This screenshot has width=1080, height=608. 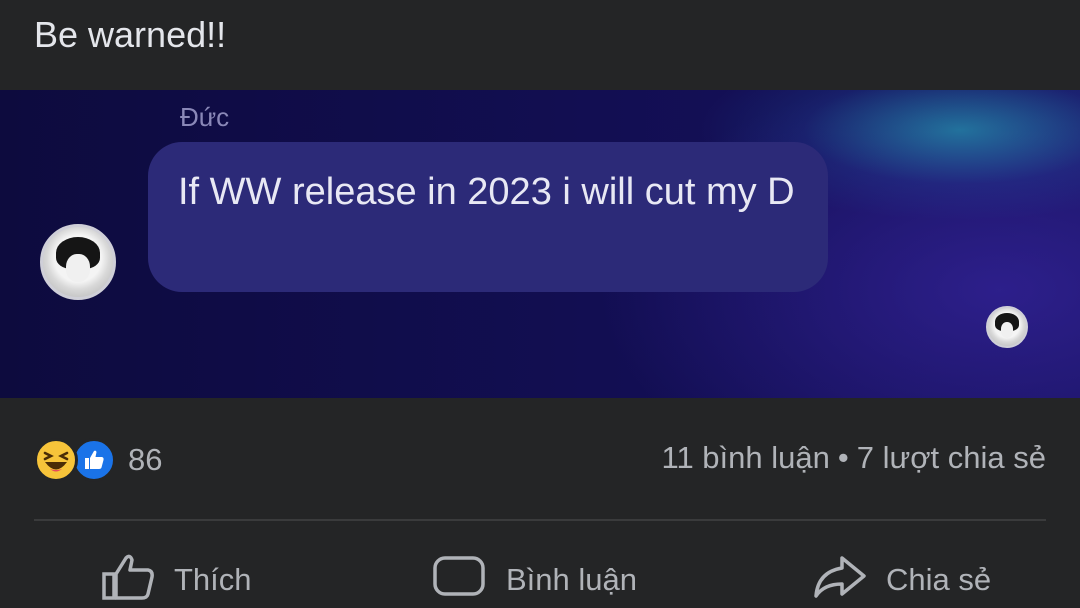 What do you see at coordinates (571, 579) in the screenshot?
I see `comment-label: Bình luận` at bounding box center [571, 579].